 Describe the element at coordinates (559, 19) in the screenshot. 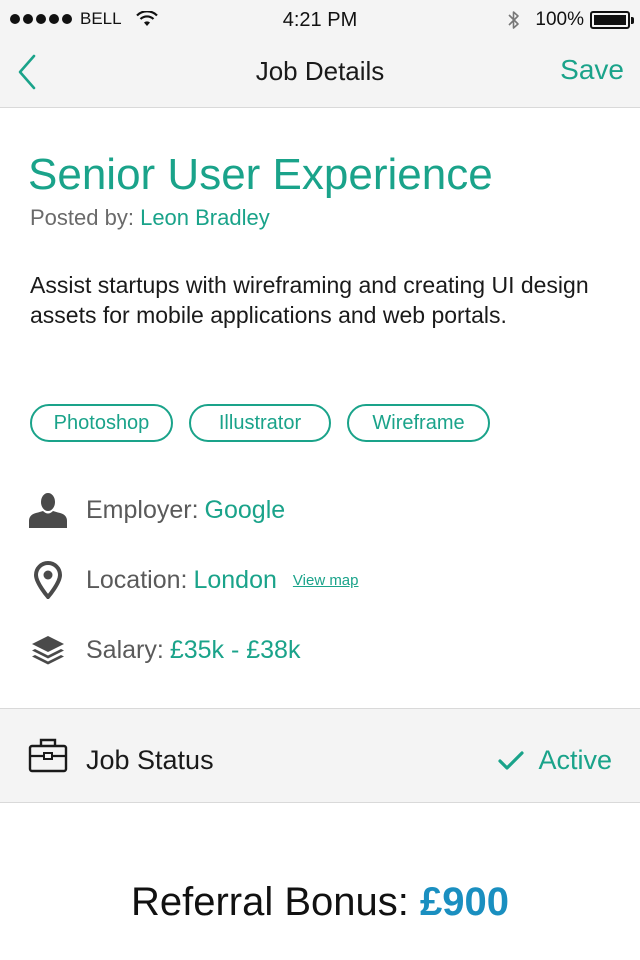

I see `battery-percent: 100%` at that location.